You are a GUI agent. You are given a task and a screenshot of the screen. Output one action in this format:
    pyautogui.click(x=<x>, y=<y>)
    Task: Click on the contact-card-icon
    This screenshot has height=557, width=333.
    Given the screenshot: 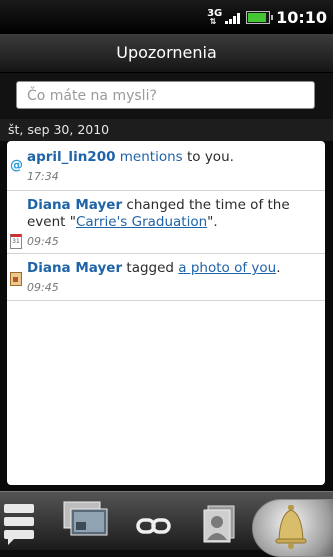 What is the action you would take?
    pyautogui.click(x=219, y=524)
    